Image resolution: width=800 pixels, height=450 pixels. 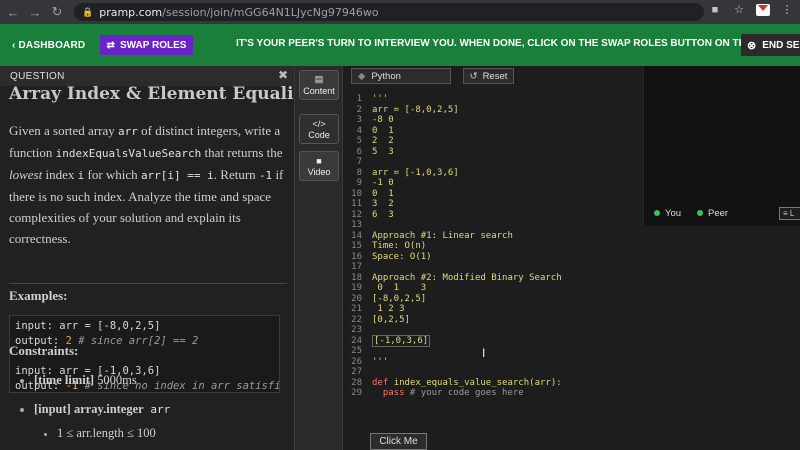 I want to click on desc-code: i, so click(x=81, y=175).